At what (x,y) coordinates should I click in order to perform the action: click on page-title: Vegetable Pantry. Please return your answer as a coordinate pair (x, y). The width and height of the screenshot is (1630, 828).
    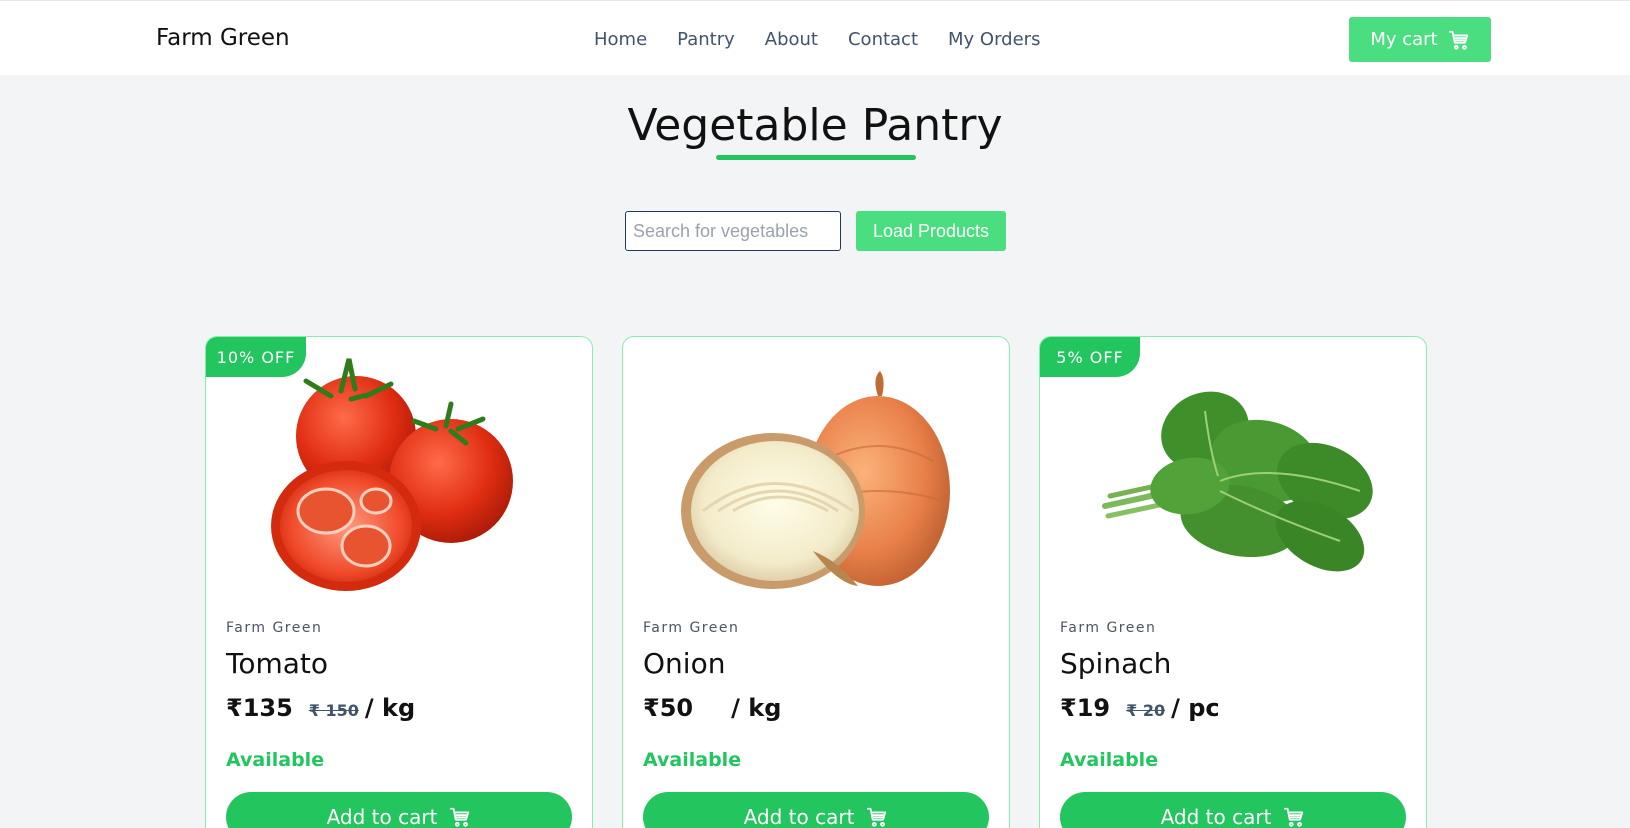
    Looking at the image, I should click on (815, 125).